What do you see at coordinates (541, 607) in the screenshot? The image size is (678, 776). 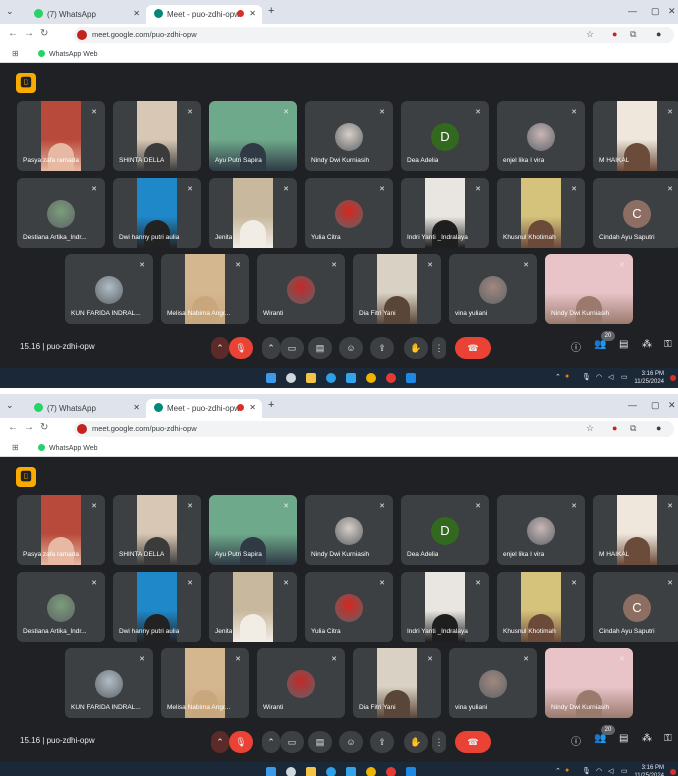 I see `participant-tile: ✕ Khusnul Khotimah` at bounding box center [541, 607].